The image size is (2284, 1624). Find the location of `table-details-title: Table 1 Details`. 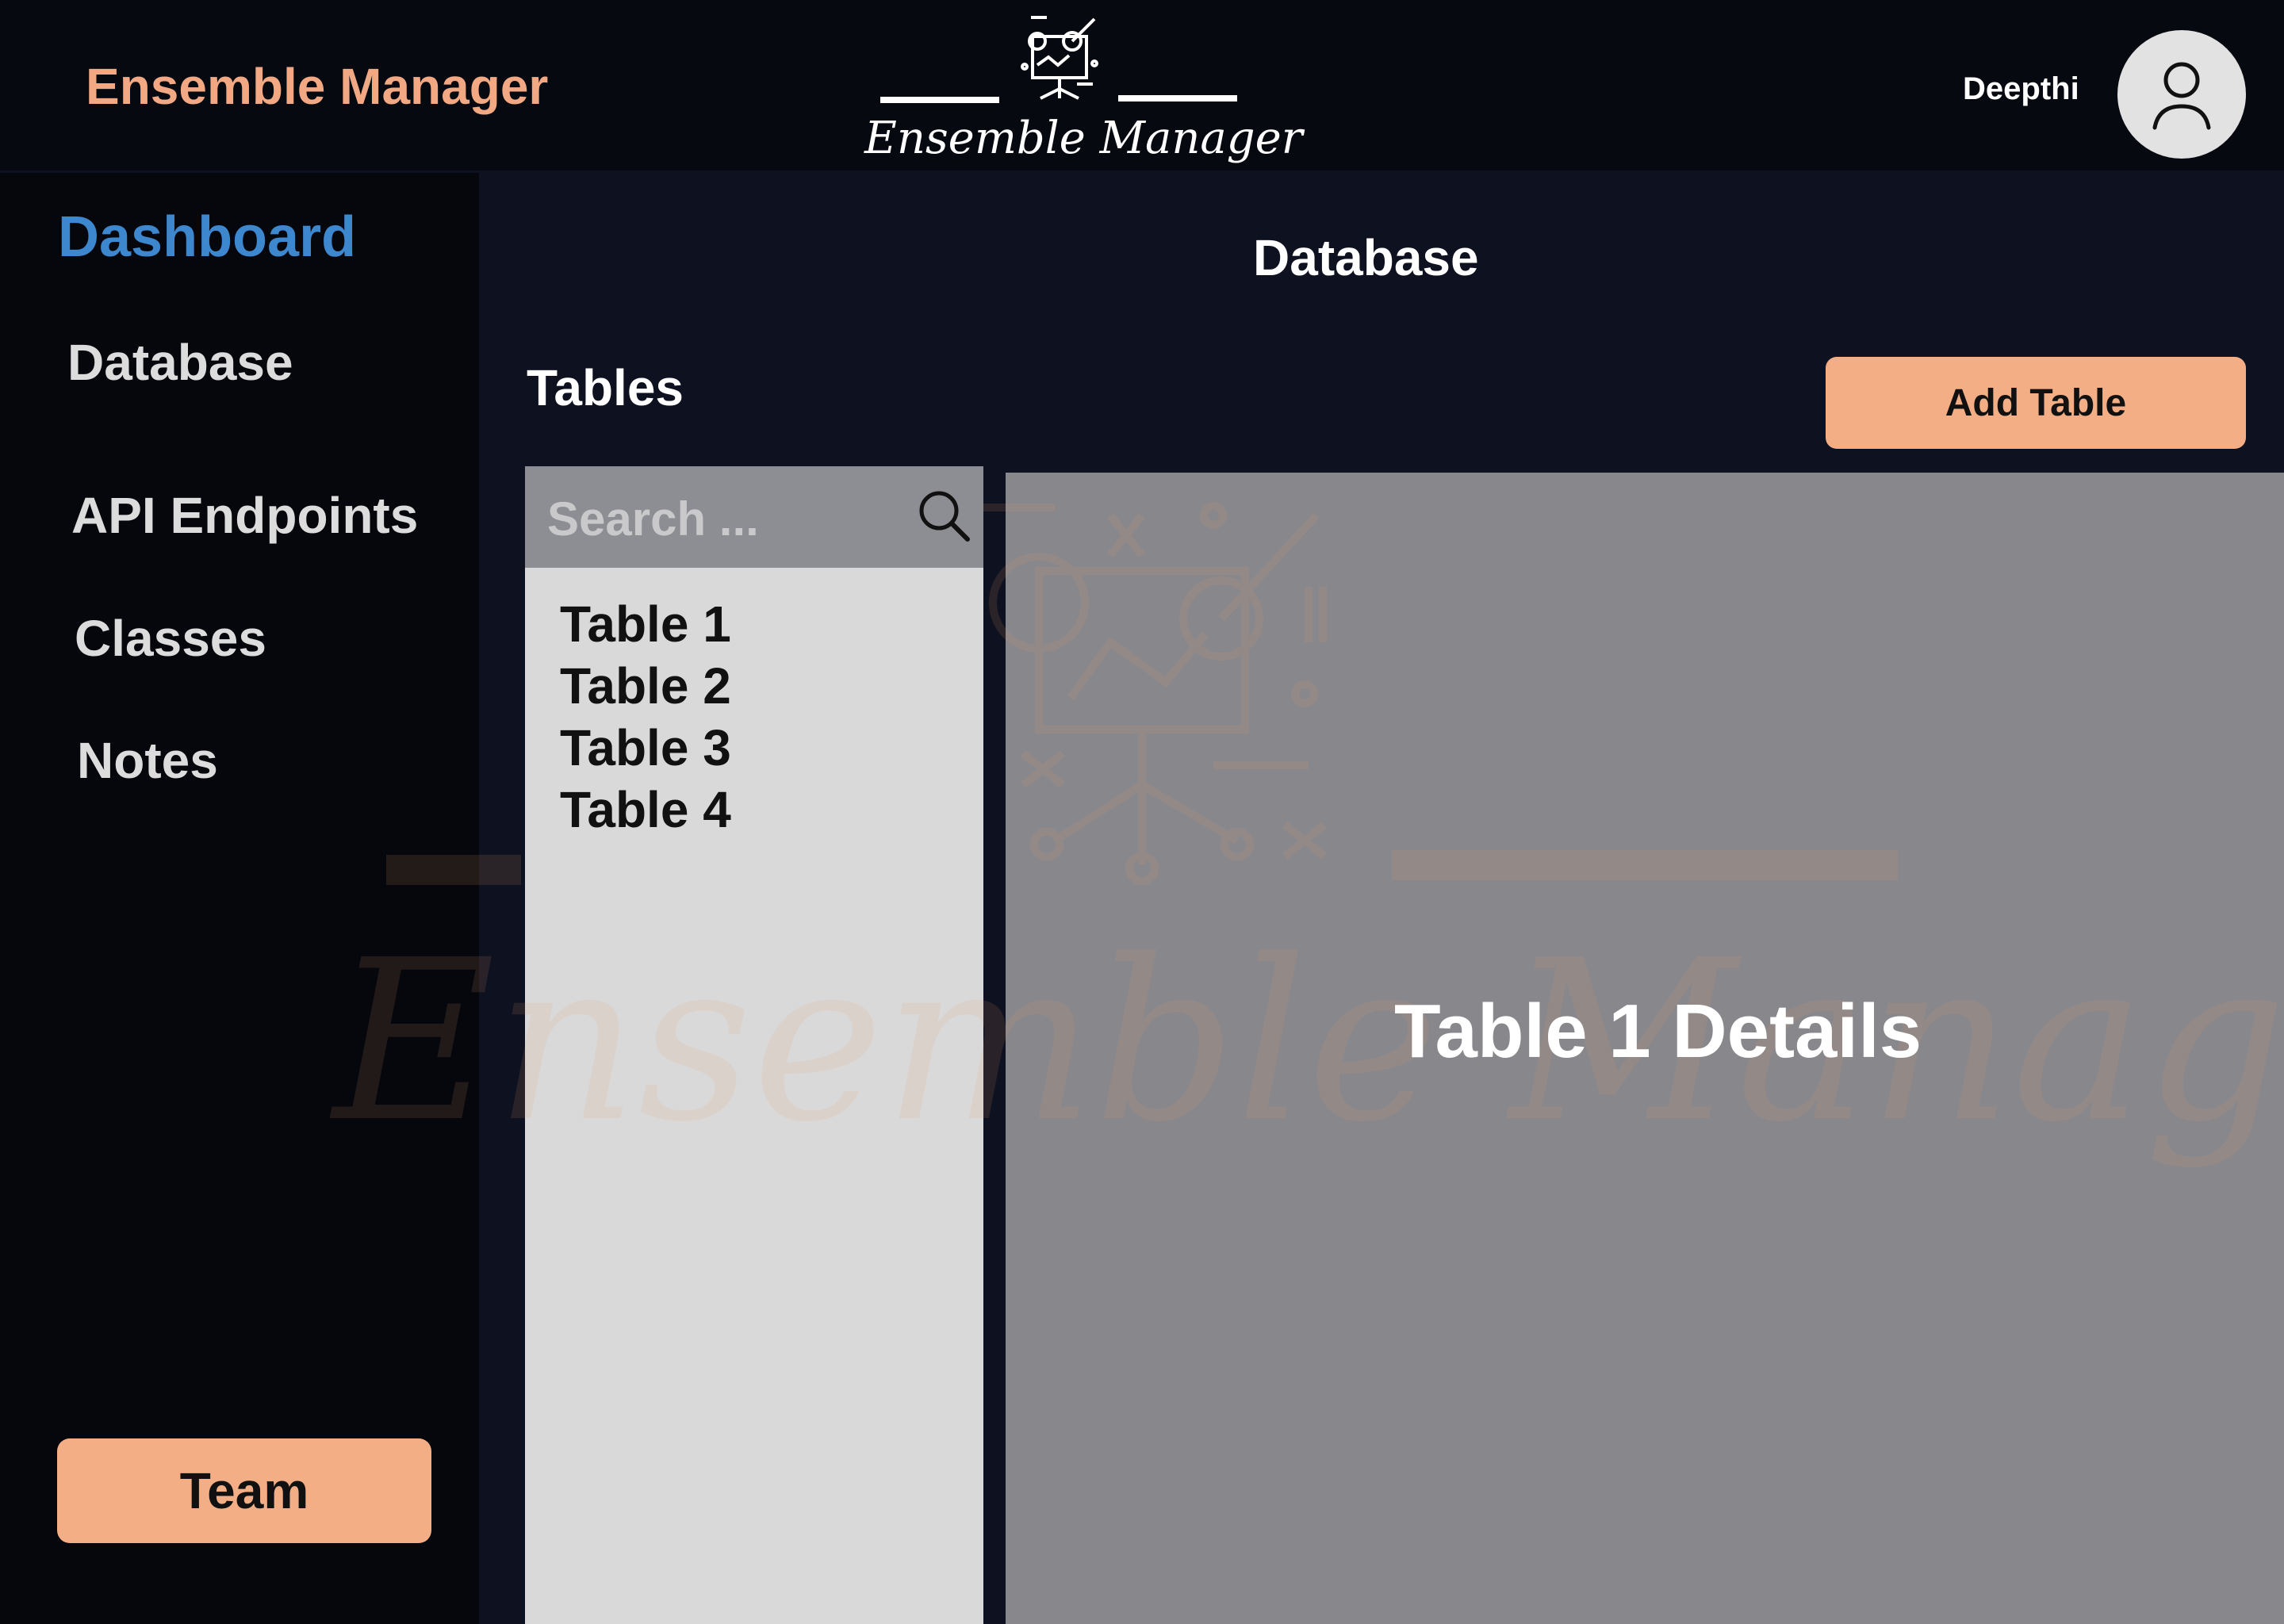

table-details-title: Table 1 Details is located at coordinates (1658, 1031).